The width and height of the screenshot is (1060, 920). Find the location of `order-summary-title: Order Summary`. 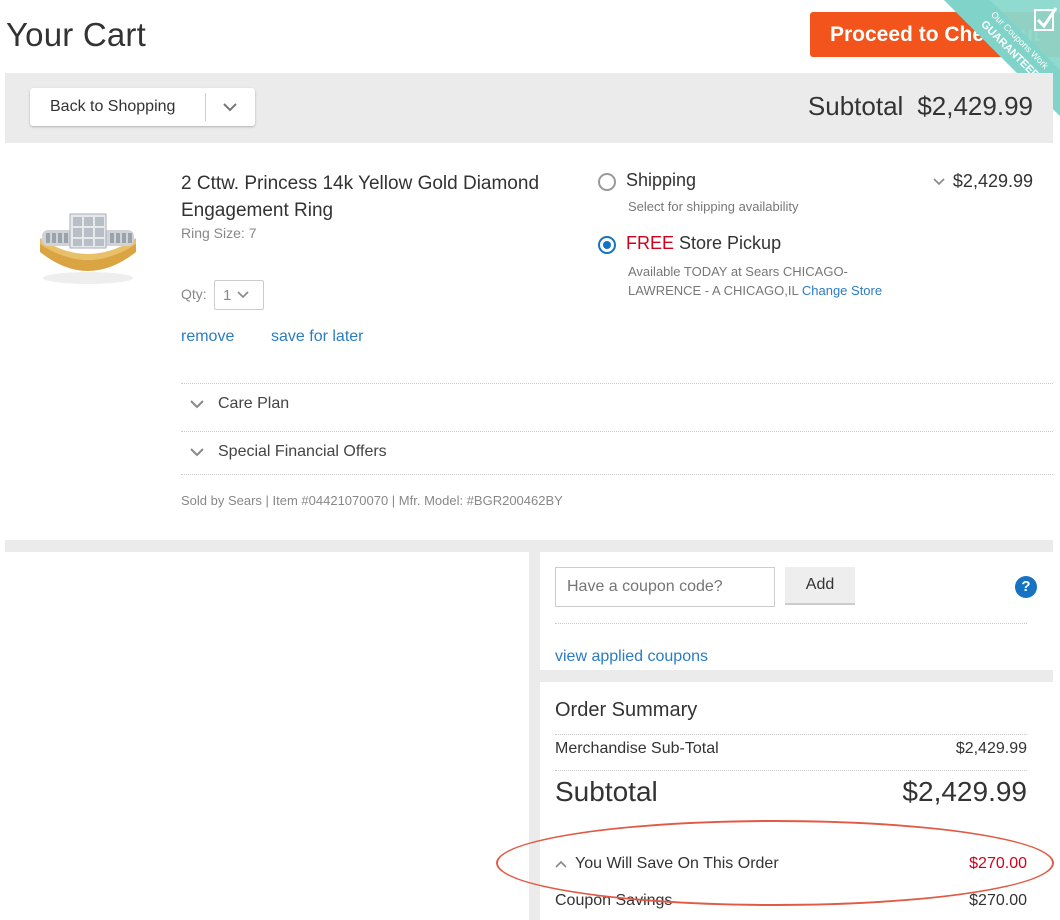

order-summary-title: Order Summary is located at coordinates (626, 710).